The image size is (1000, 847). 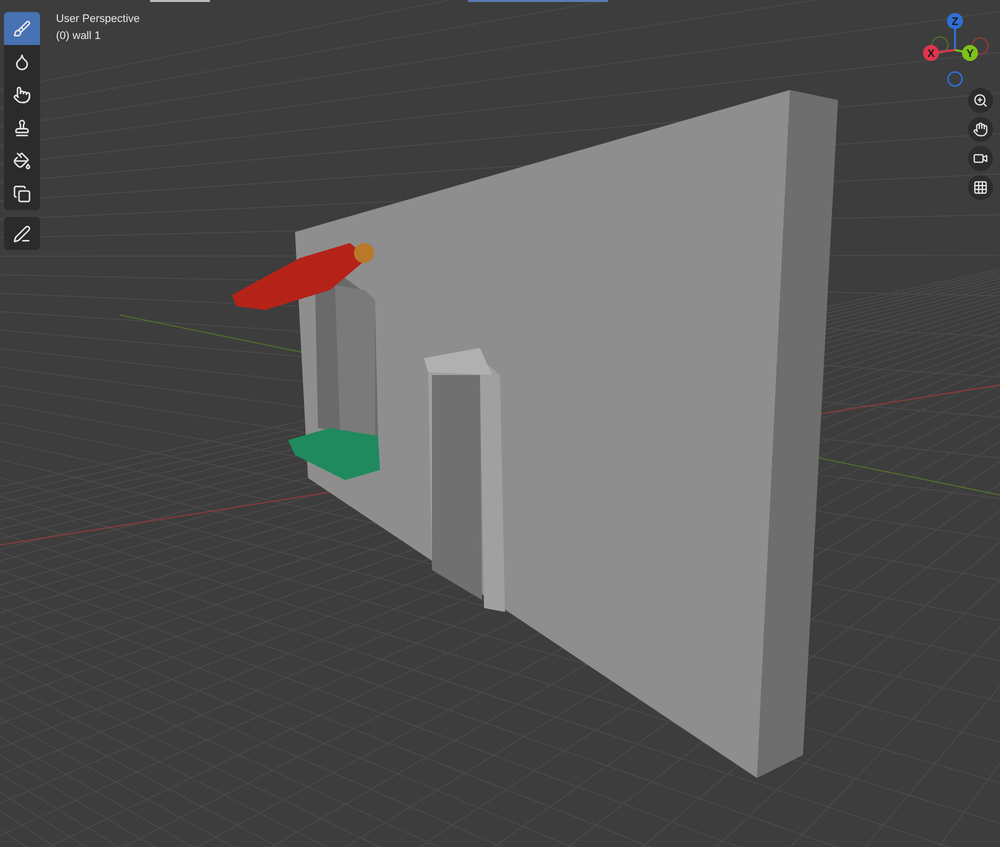 I want to click on axis-handle: Z, so click(x=955, y=31).